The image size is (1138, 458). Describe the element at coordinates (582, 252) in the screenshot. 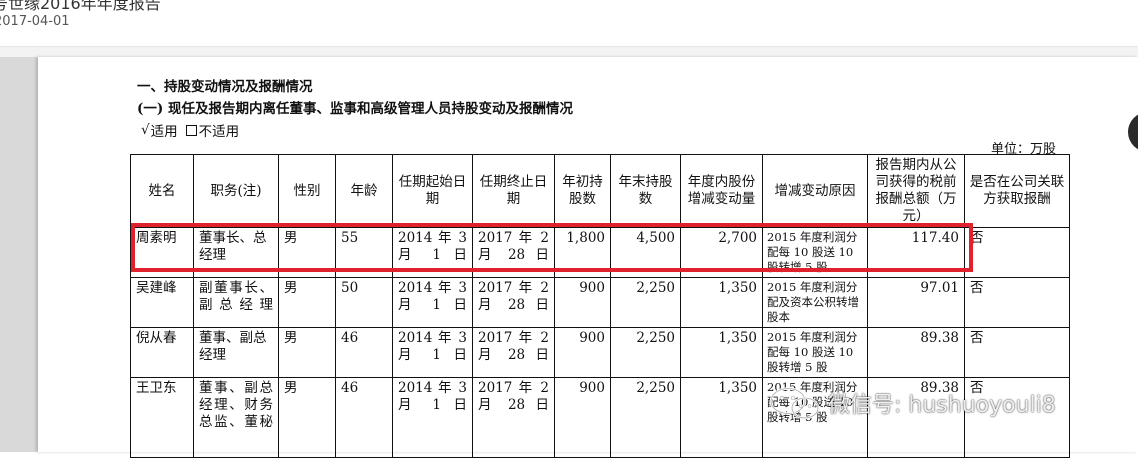

I see `begin-shares-cell: 1,800` at that location.